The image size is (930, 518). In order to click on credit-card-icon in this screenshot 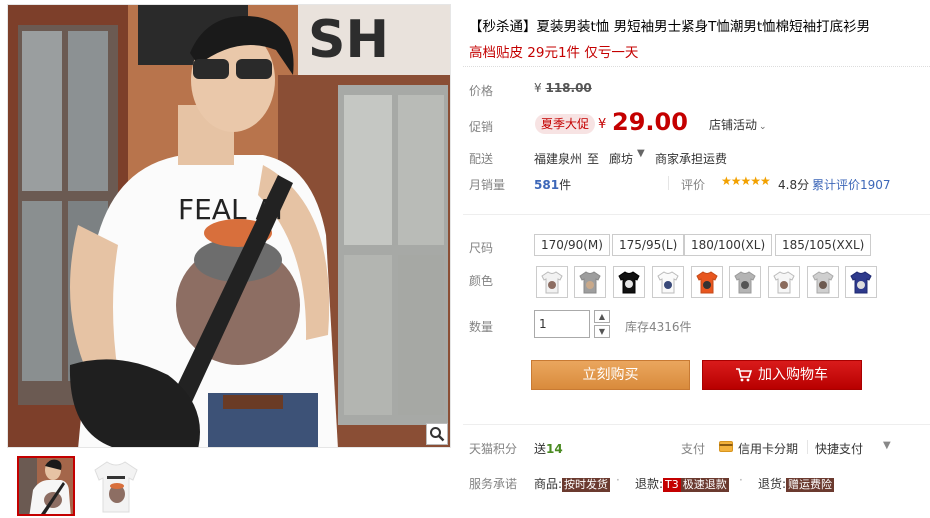, I will do `click(726, 446)`.